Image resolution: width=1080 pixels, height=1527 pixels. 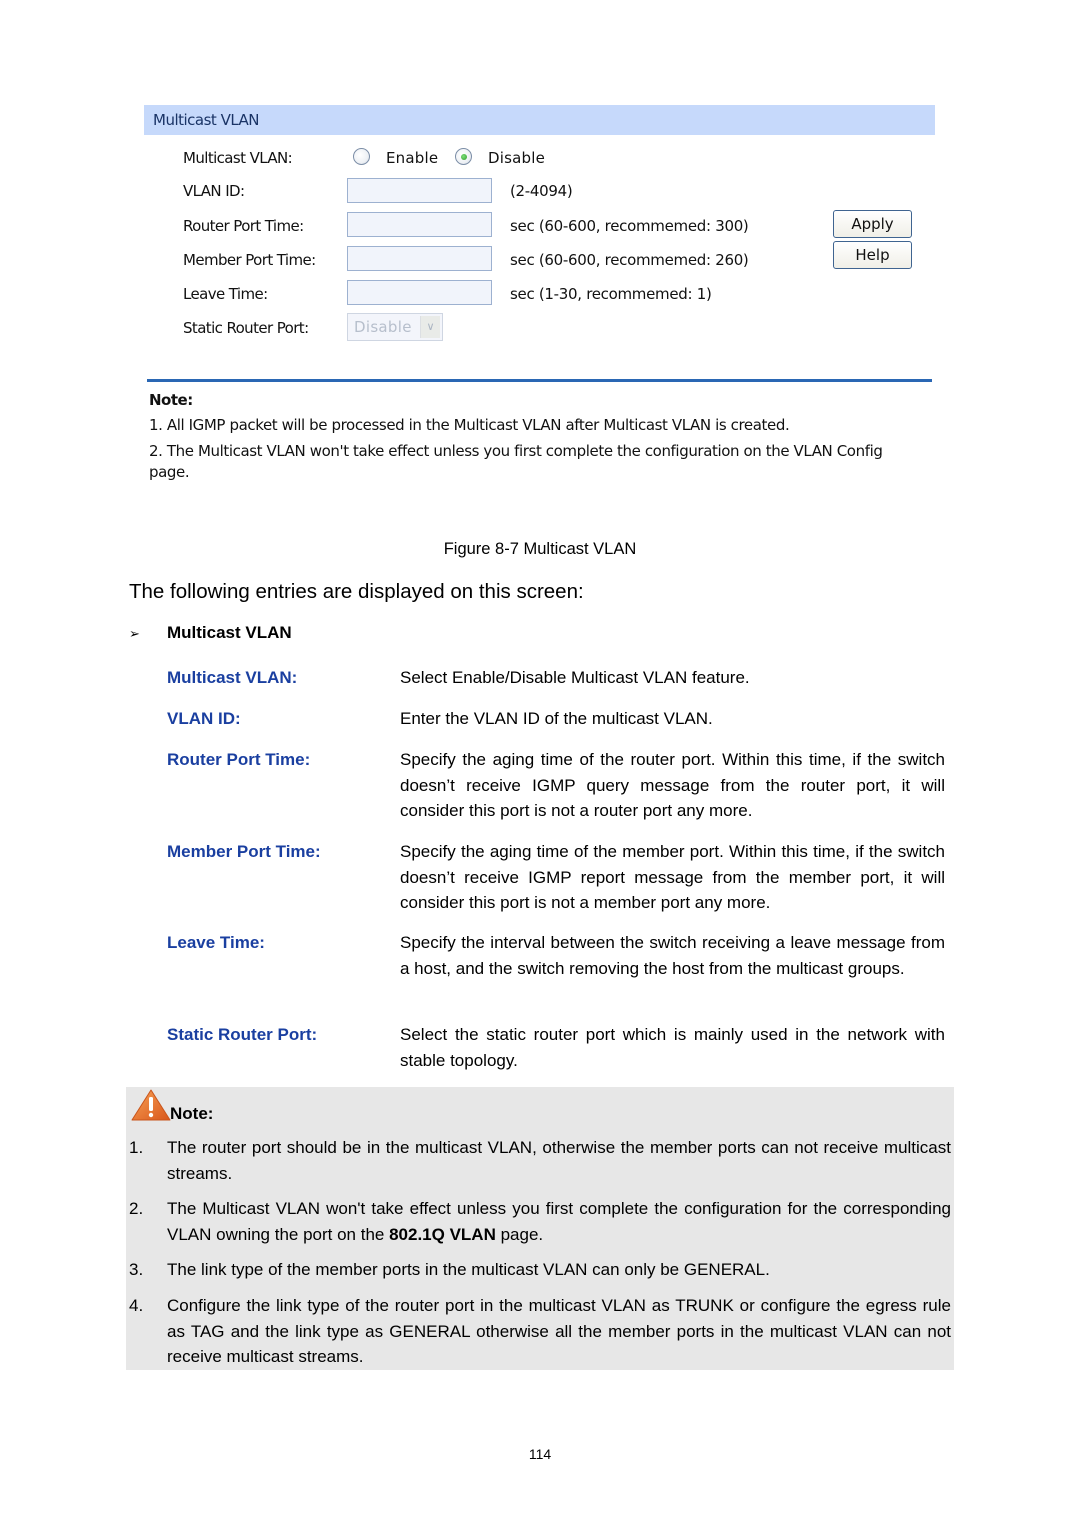 What do you see at coordinates (229, 632) in the screenshot?
I see `section-title: Multicast VLAN` at bounding box center [229, 632].